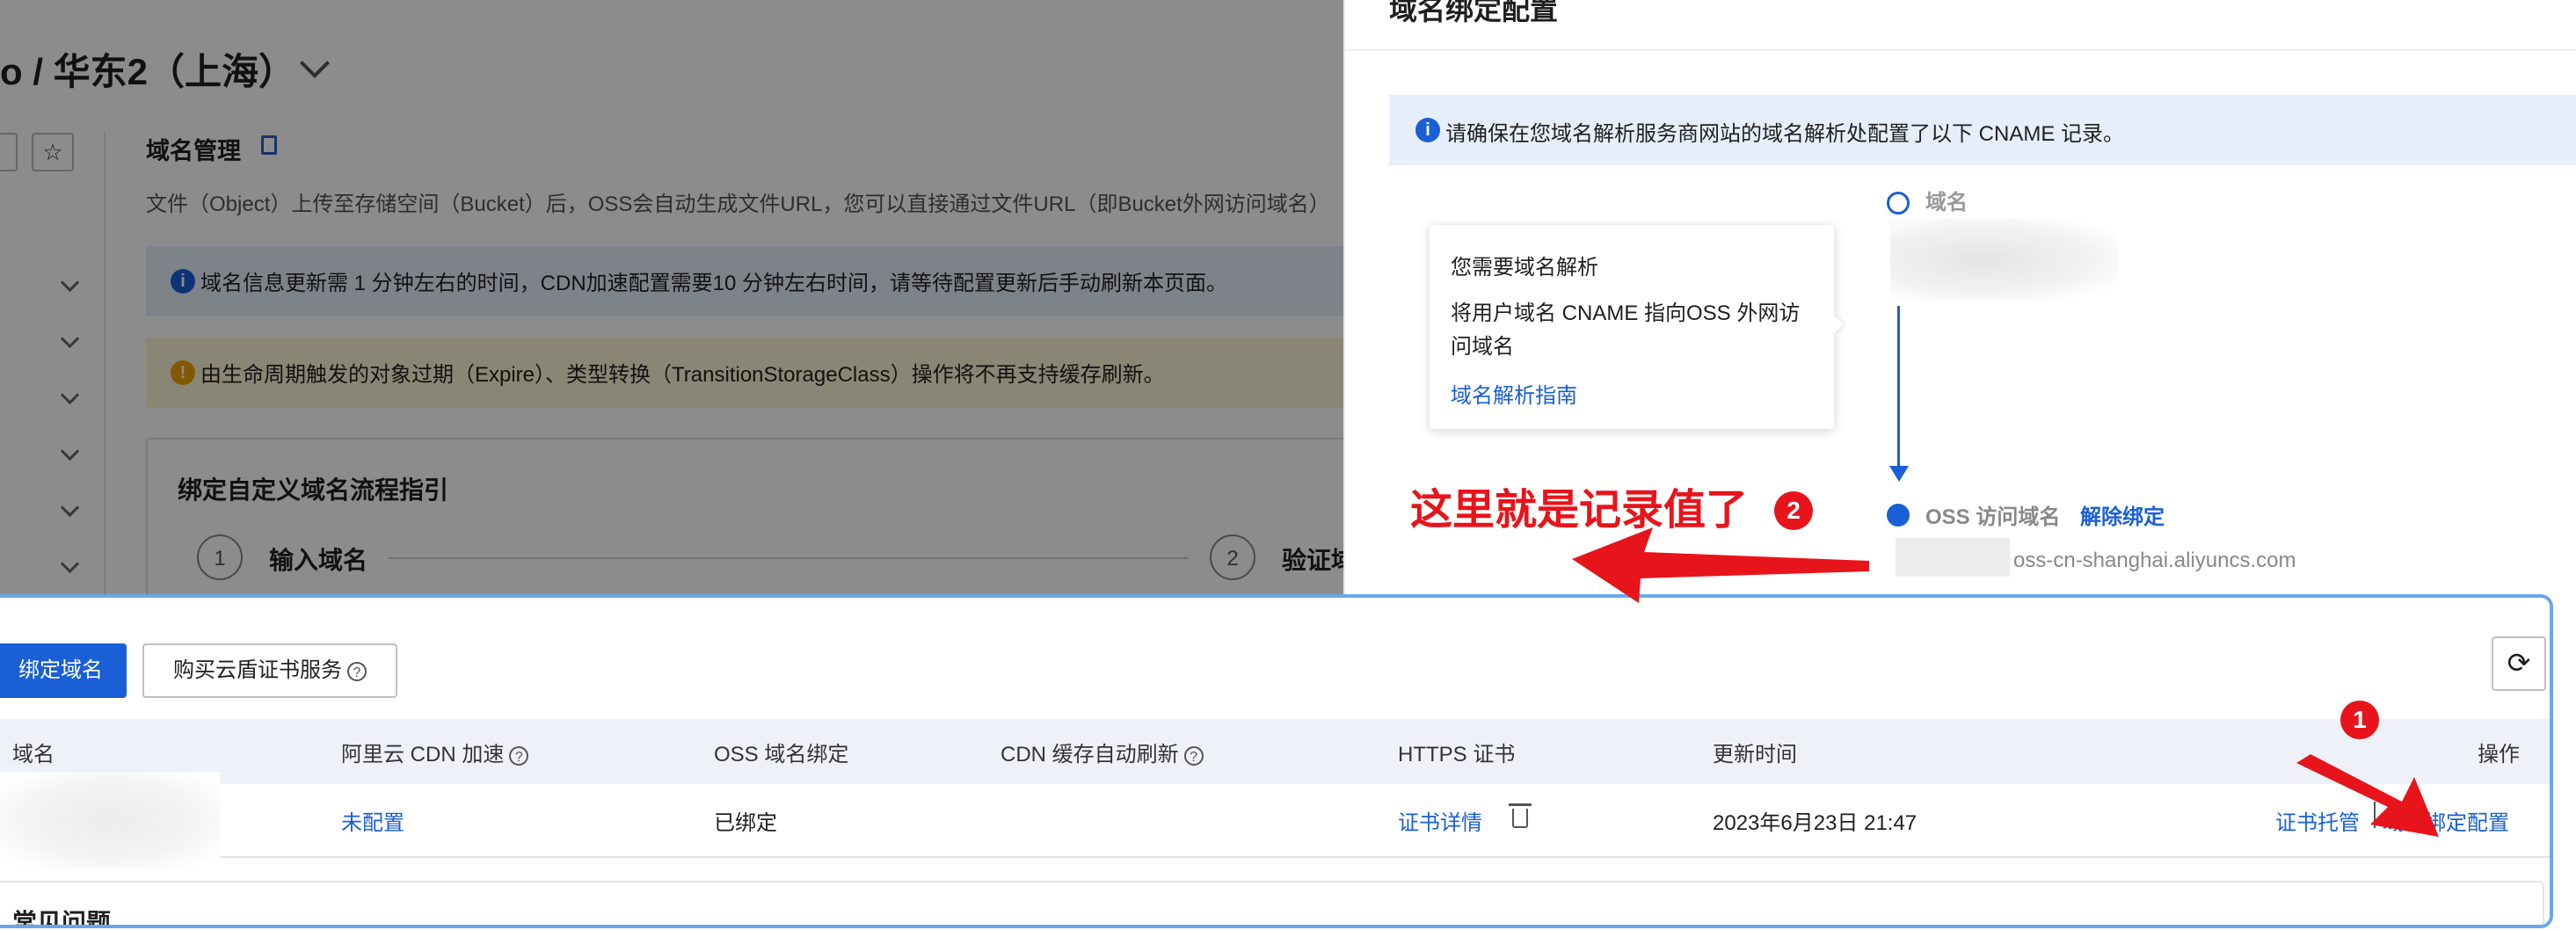  I want to click on timeline-line, so click(1899, 387).